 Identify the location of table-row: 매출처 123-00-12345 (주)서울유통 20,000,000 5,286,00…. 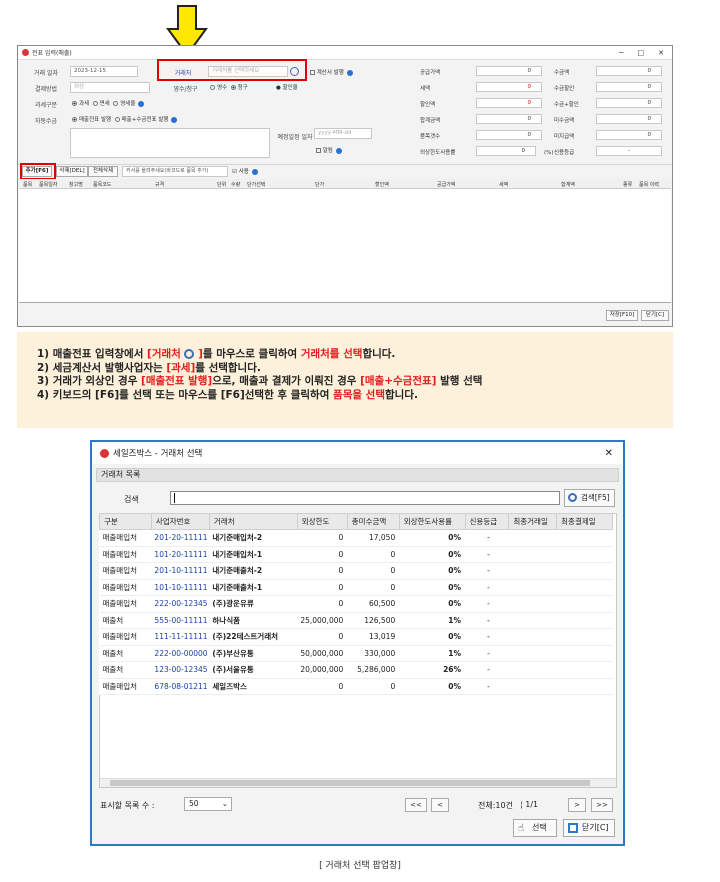
(356, 670).